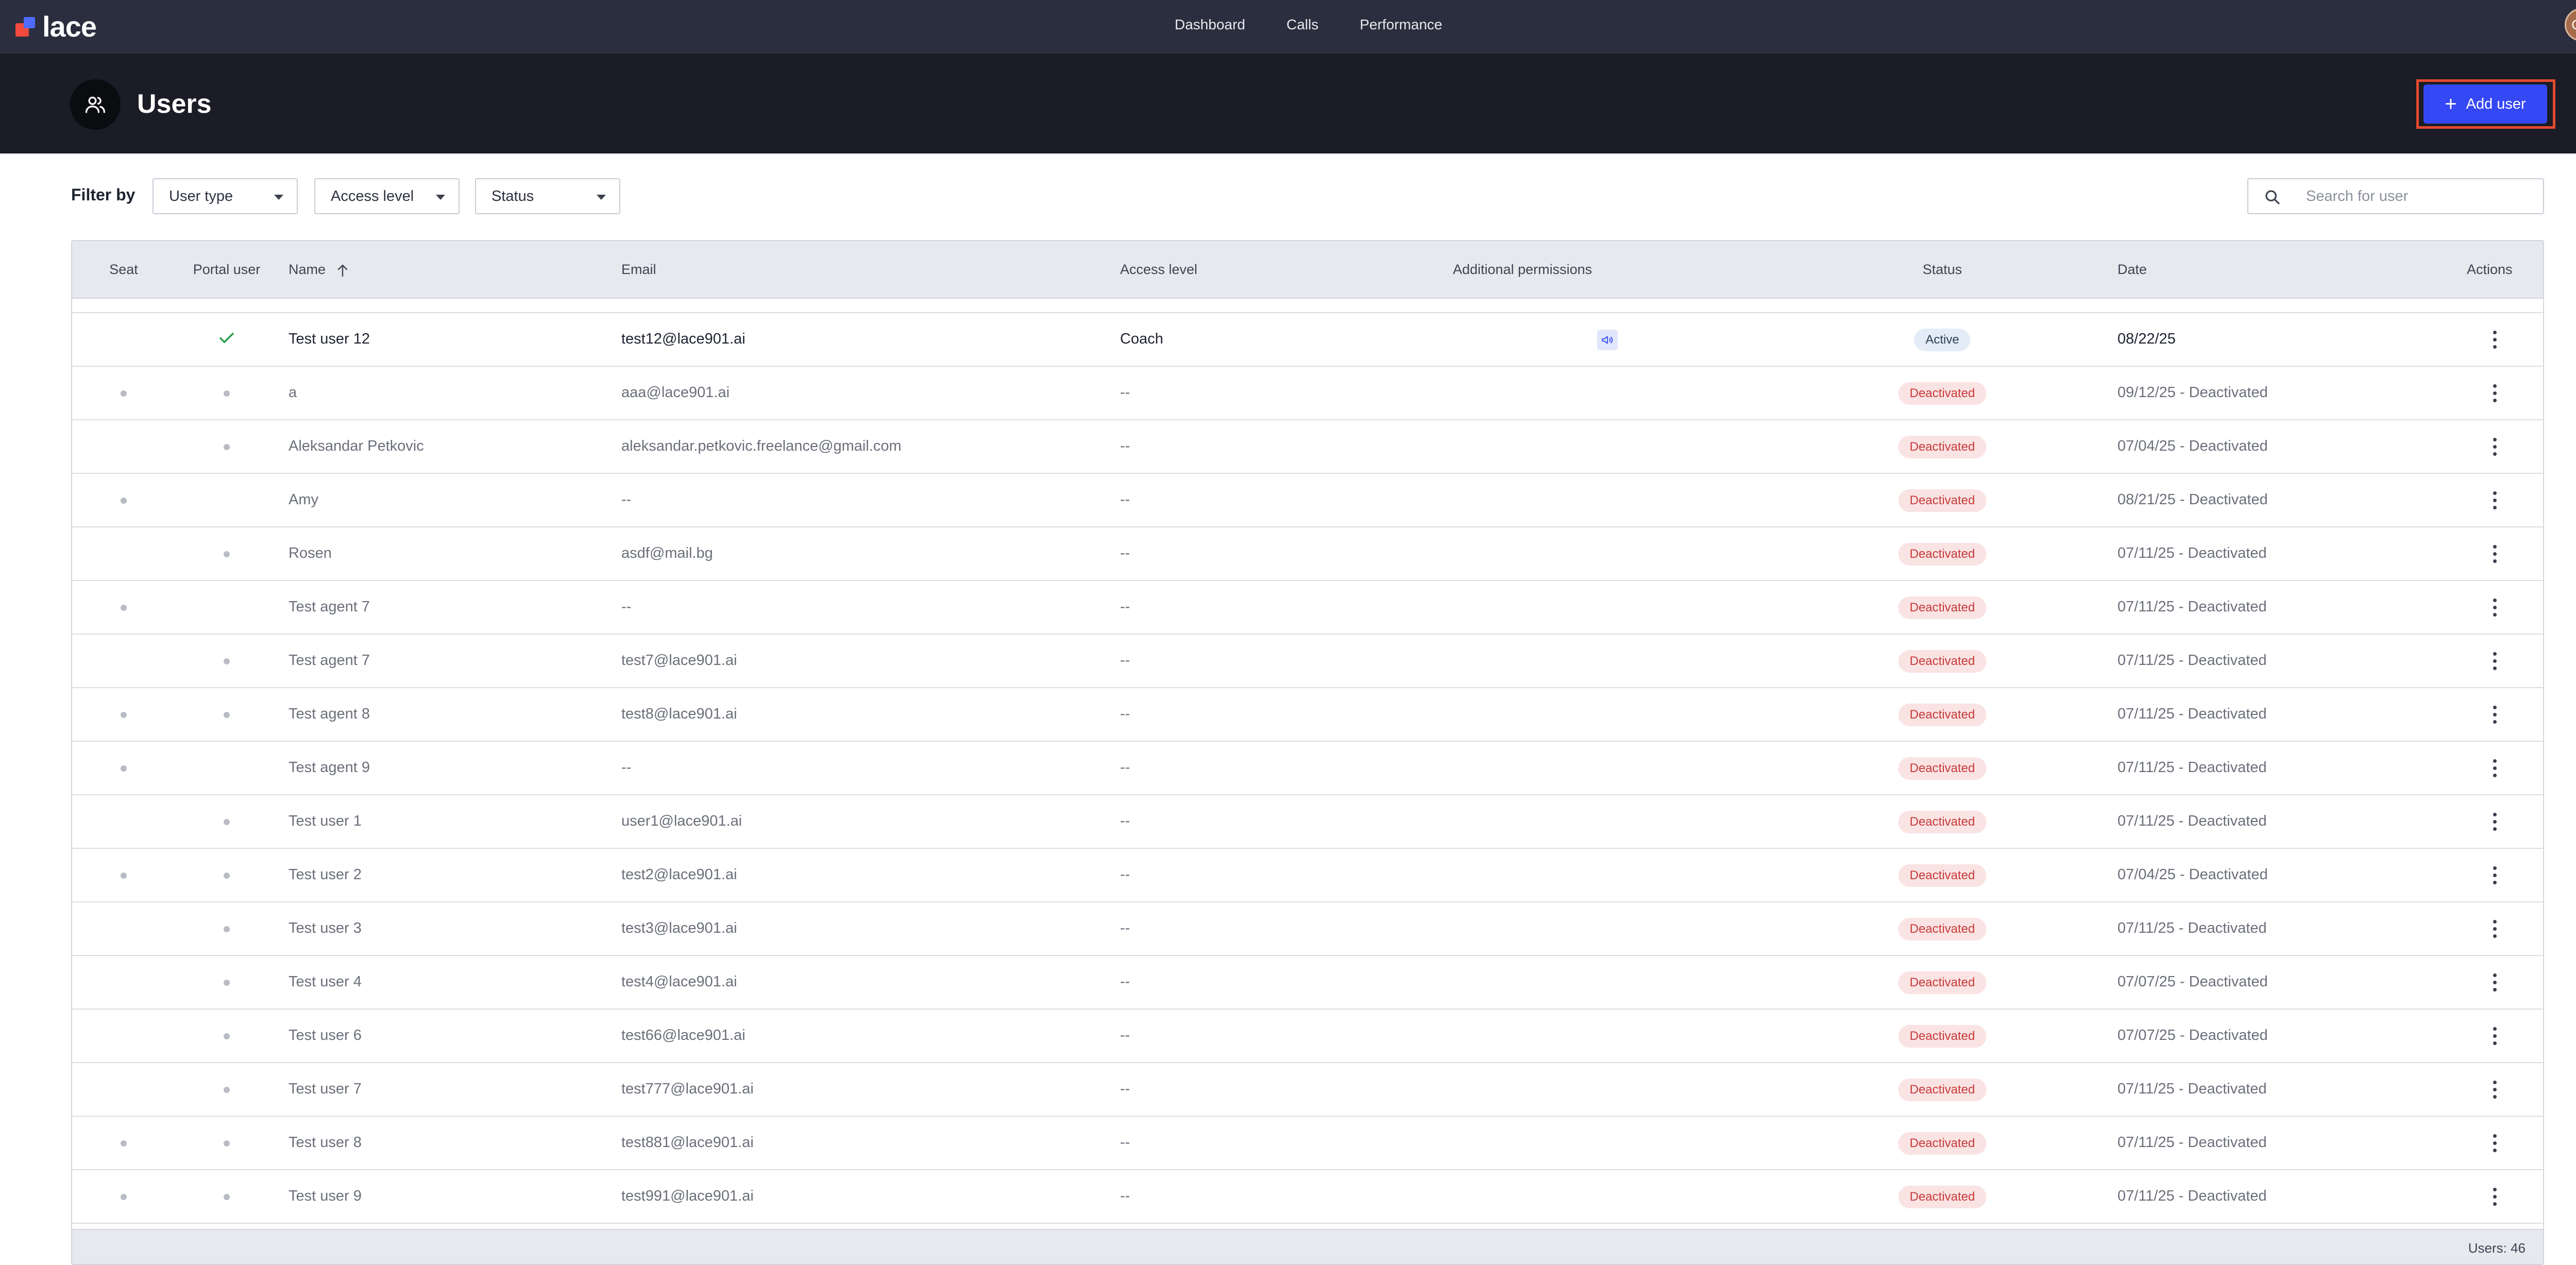 This screenshot has height=1265, width=2576. Describe the element at coordinates (329, 714) in the screenshot. I see `user-name: Test agent 8` at that location.